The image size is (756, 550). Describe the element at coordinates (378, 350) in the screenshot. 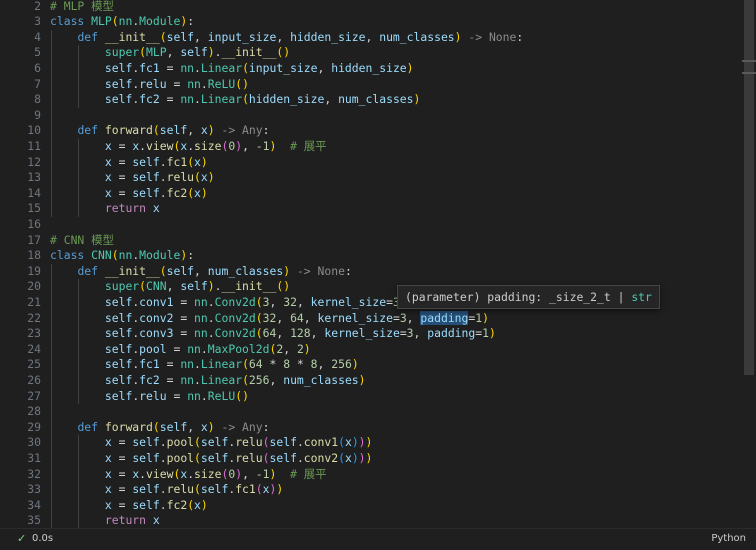

I see `code-line: 24 self.pool = nn.MaxPool2d(2, 2)` at that location.